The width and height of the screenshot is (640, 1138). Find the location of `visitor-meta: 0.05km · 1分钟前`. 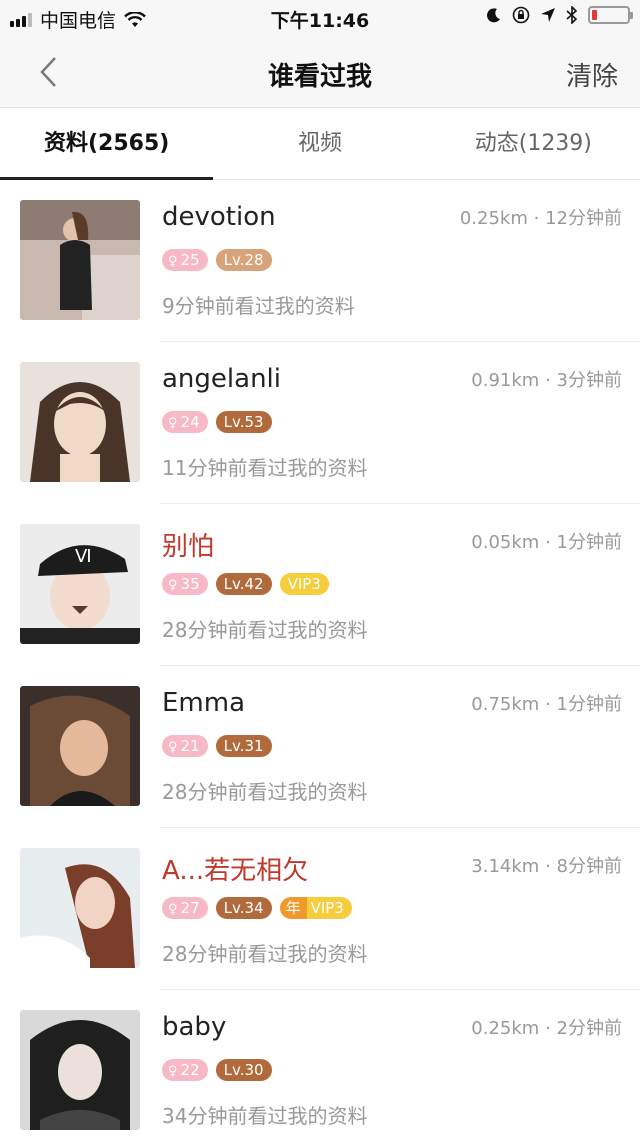

visitor-meta: 0.05km · 1分钟前 is located at coordinates (546, 541).